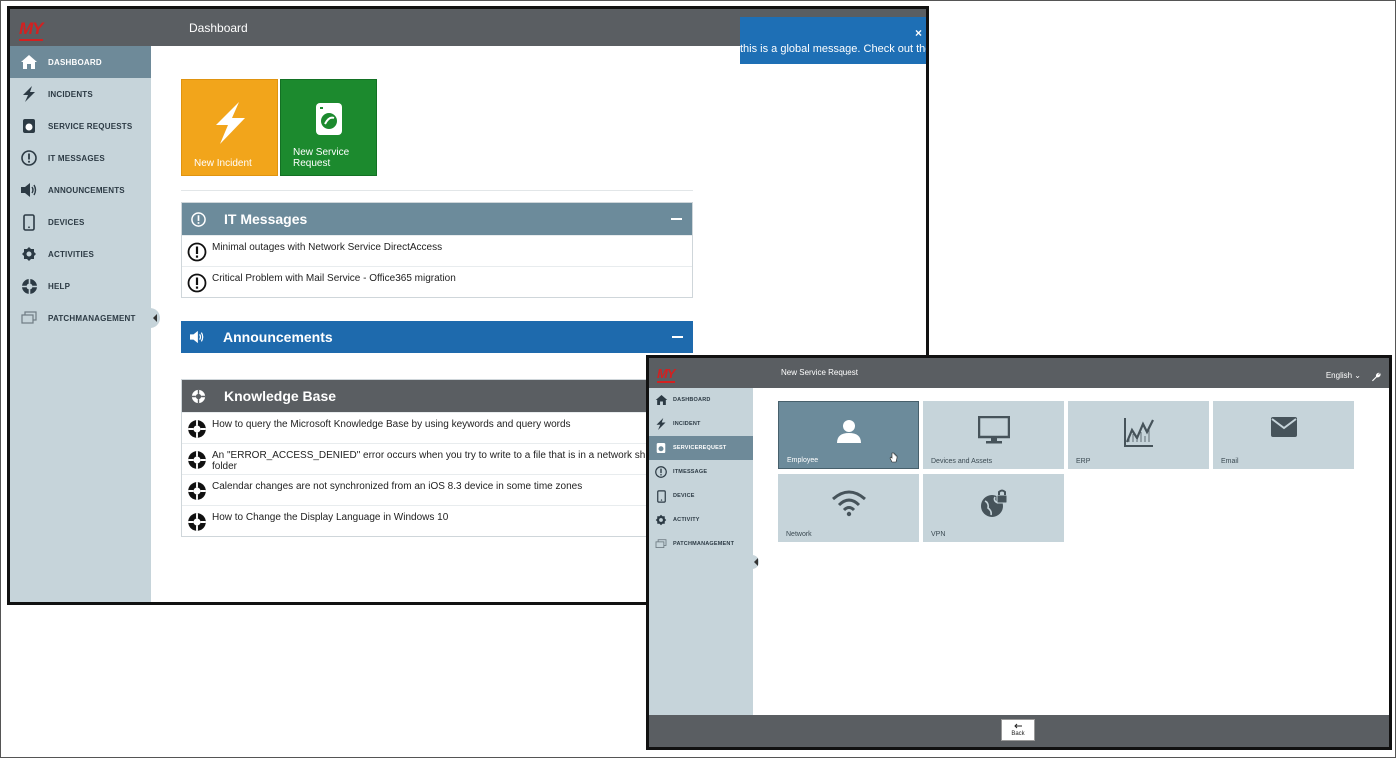 This screenshot has width=1396, height=758. Describe the element at coordinates (437, 396) in the screenshot. I see `knowledge-base-header: Knowledge Base` at that location.